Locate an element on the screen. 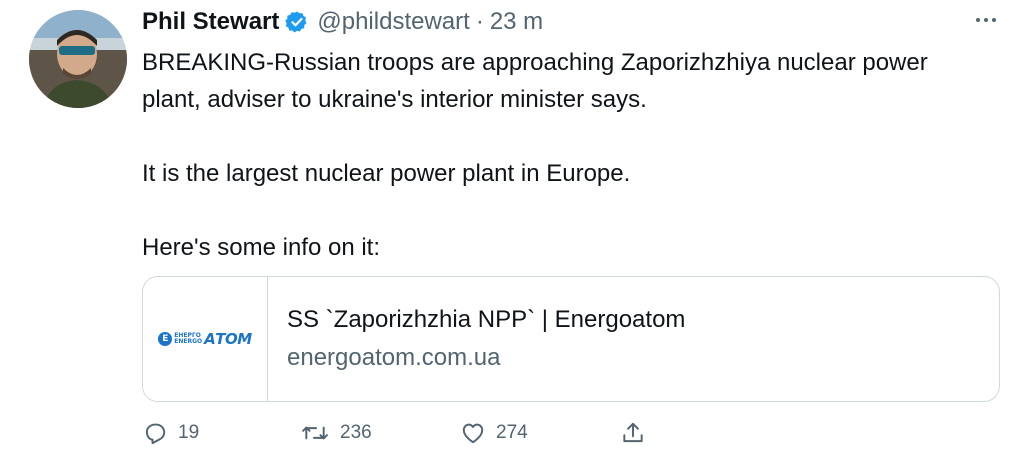 This screenshot has height=467, width=1024. logo-small-bottom: ENERGO is located at coordinates (188, 341).